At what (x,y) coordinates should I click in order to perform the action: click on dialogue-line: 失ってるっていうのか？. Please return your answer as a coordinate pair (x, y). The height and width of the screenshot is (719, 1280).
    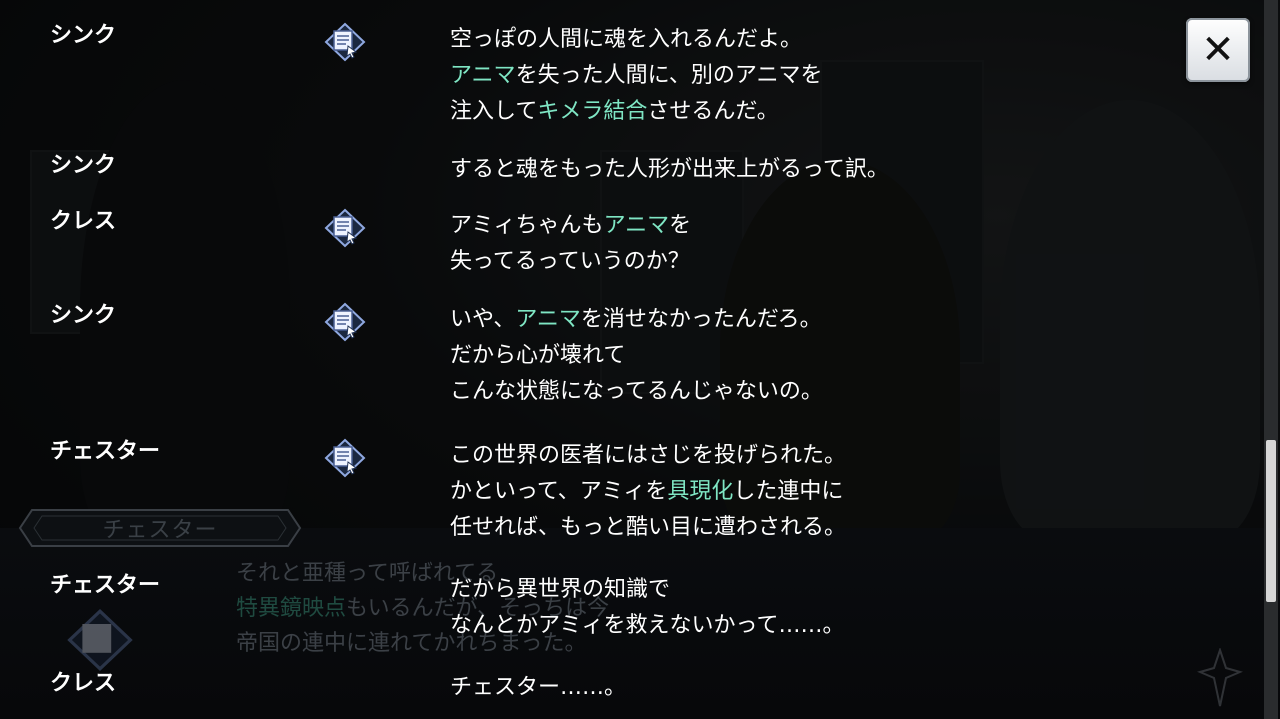
    Looking at the image, I should click on (570, 262).